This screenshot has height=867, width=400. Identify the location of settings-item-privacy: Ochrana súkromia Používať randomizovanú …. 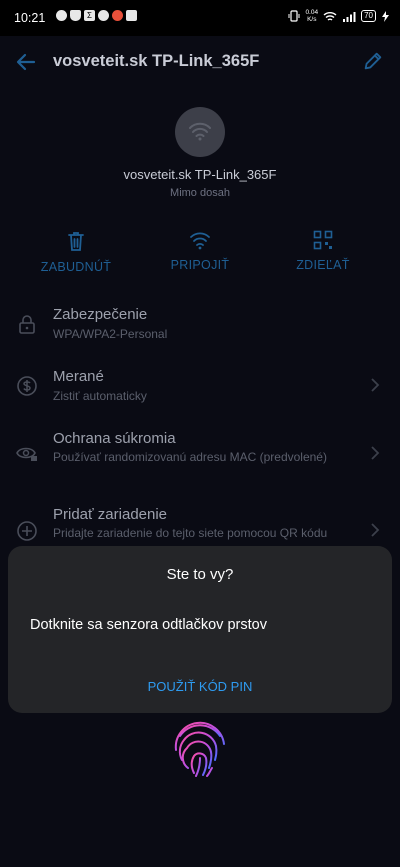
(200, 454).